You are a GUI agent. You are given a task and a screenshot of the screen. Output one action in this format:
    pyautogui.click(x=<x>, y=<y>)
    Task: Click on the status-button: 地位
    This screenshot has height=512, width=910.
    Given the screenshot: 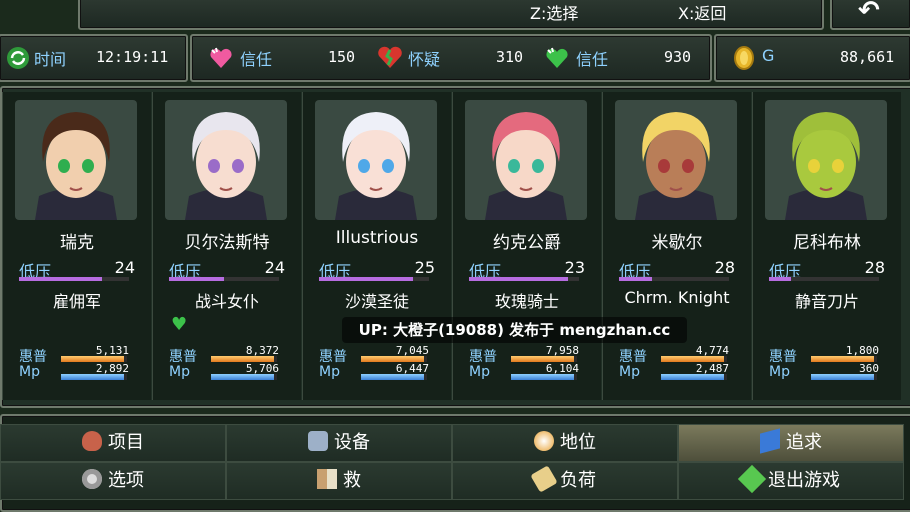 What is the action you would take?
    pyautogui.click(x=565, y=443)
    